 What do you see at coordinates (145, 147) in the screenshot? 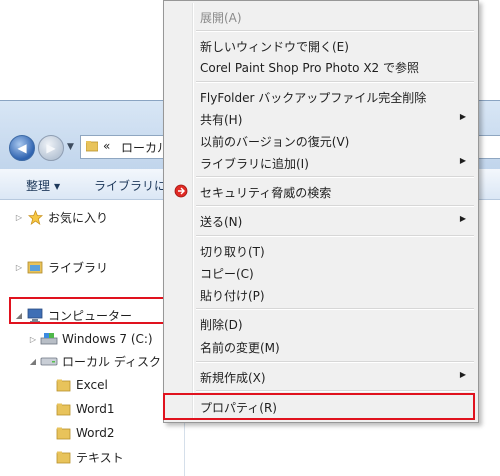
I see `breadcrumb-current: ローカル` at bounding box center [145, 147].